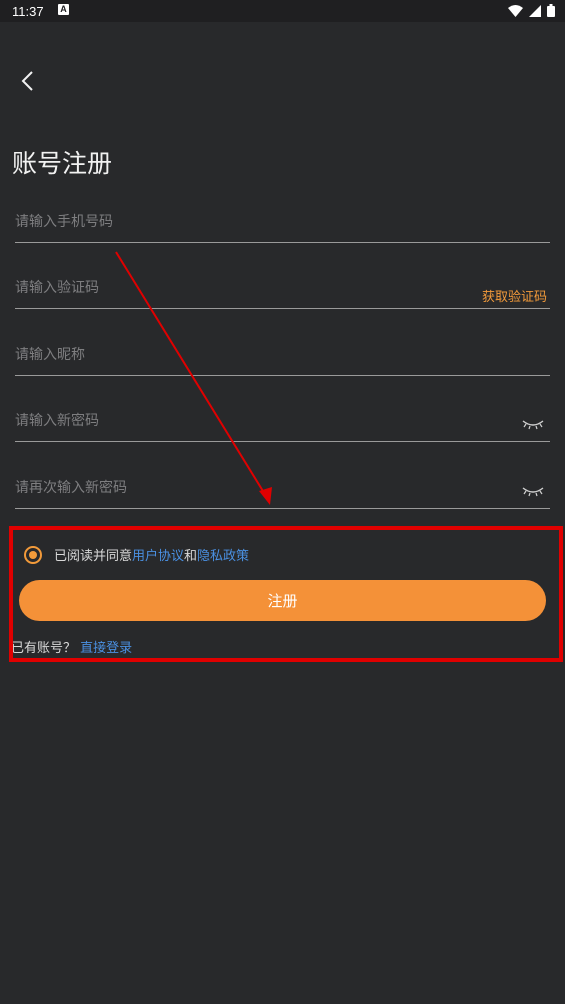 The height and width of the screenshot is (1004, 565). Describe the element at coordinates (29, 81) in the screenshot. I see `back-chevron-icon` at that location.